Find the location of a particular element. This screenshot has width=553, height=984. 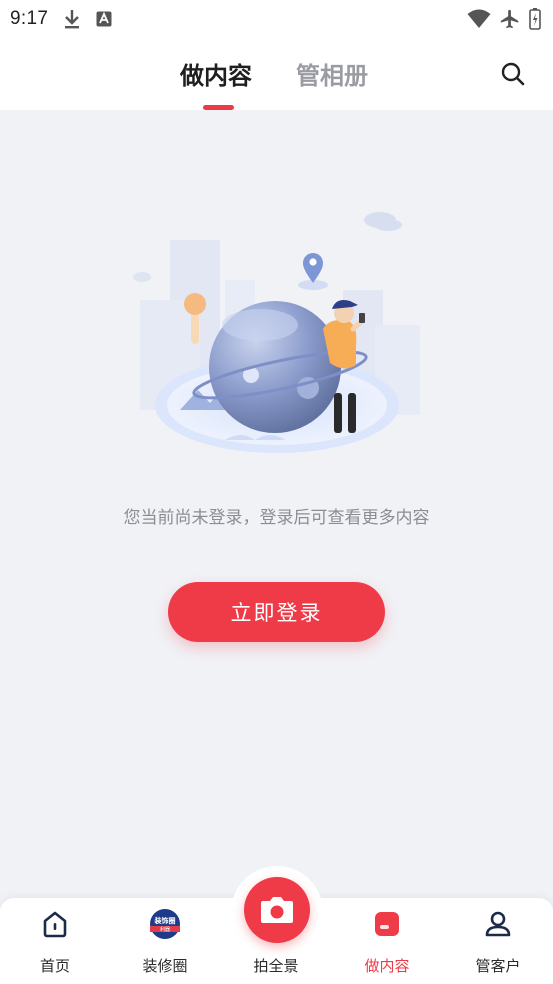

header: 做内容 管相册 is located at coordinates (276, 74).